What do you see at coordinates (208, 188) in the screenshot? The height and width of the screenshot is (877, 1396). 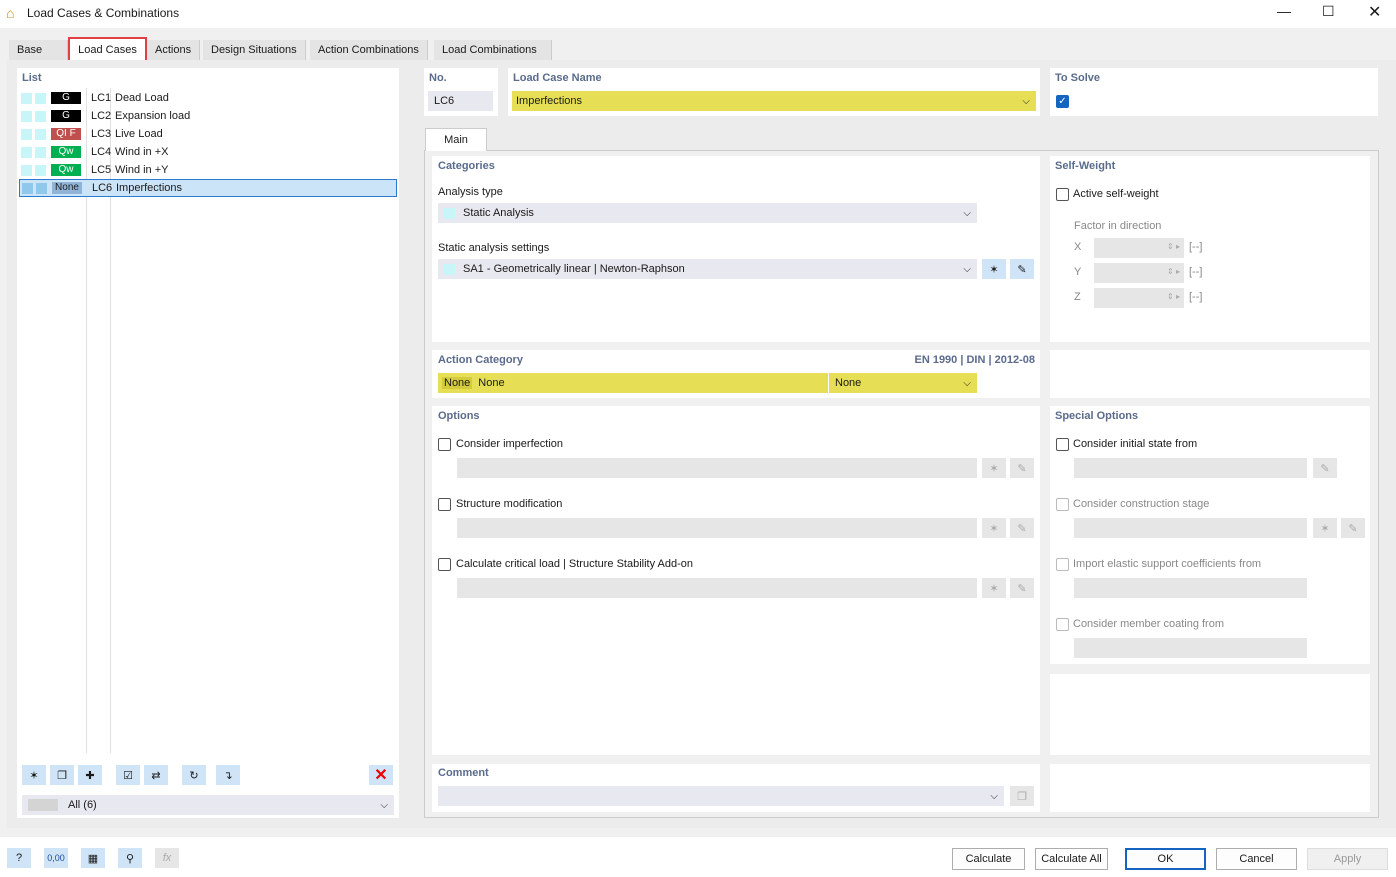 I see `list-item: None LC6 Imperfections` at bounding box center [208, 188].